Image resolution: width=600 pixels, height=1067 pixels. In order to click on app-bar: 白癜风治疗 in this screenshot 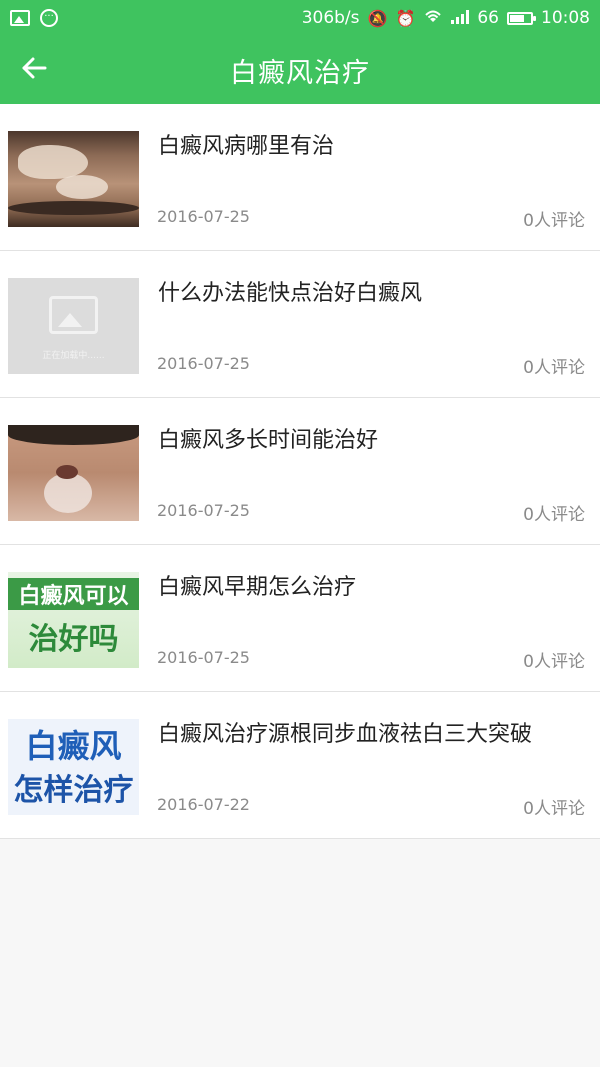, I will do `click(300, 70)`.